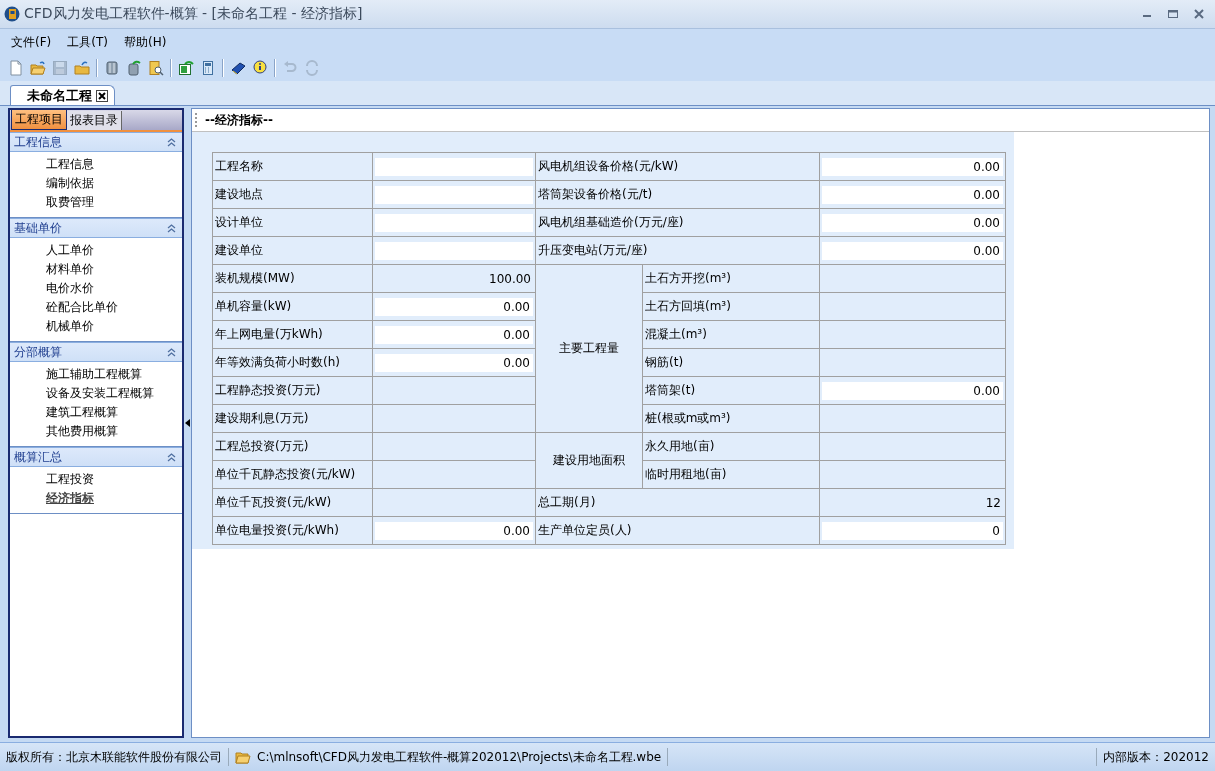 Image resolution: width=1215 pixels, height=771 pixels. I want to click on field-label: 生产单位定员(人), so click(678, 531).